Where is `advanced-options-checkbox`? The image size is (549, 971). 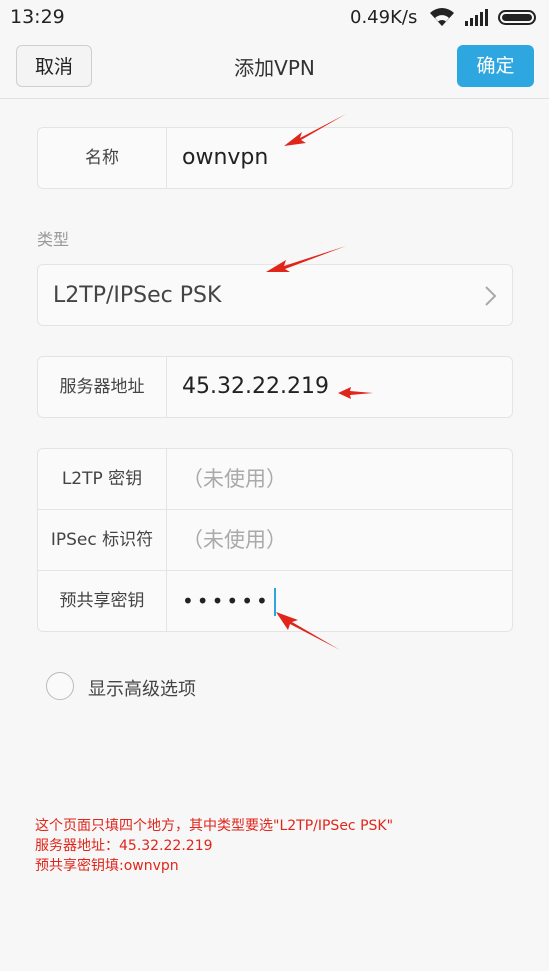
advanced-options-checkbox is located at coordinates (60, 686).